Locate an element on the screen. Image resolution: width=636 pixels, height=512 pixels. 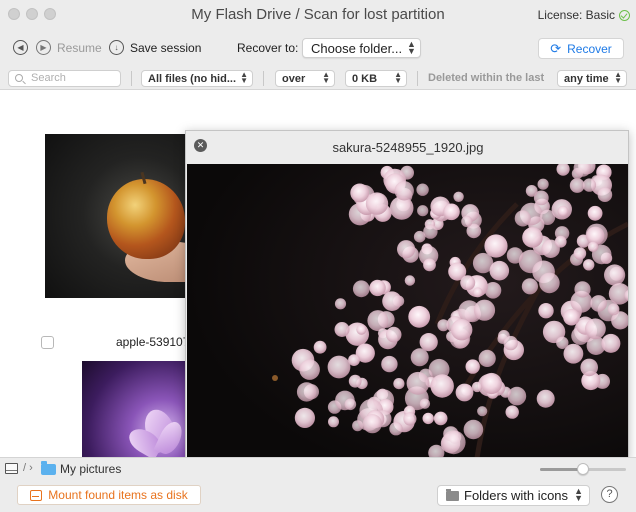
help-button: ? is located at coordinates (609, 494).